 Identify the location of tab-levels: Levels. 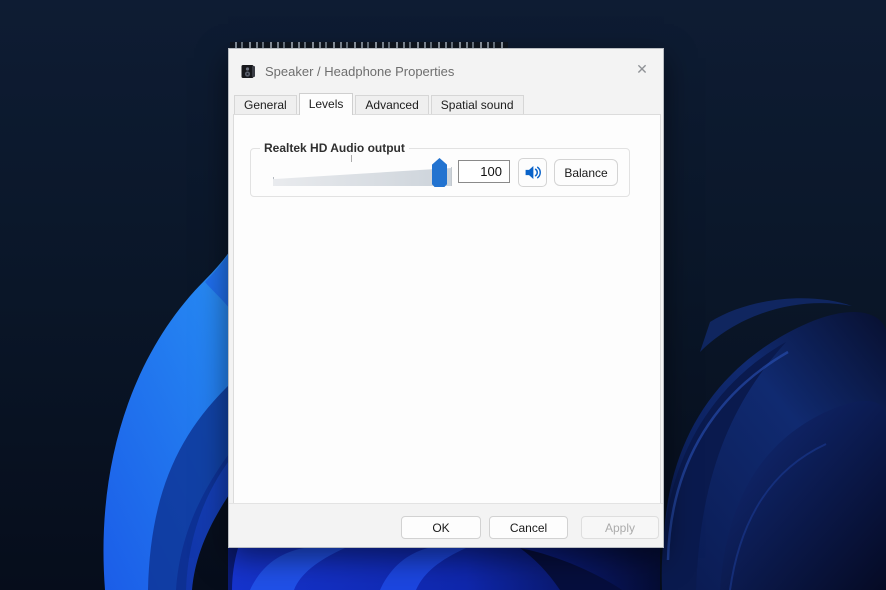
(326, 104).